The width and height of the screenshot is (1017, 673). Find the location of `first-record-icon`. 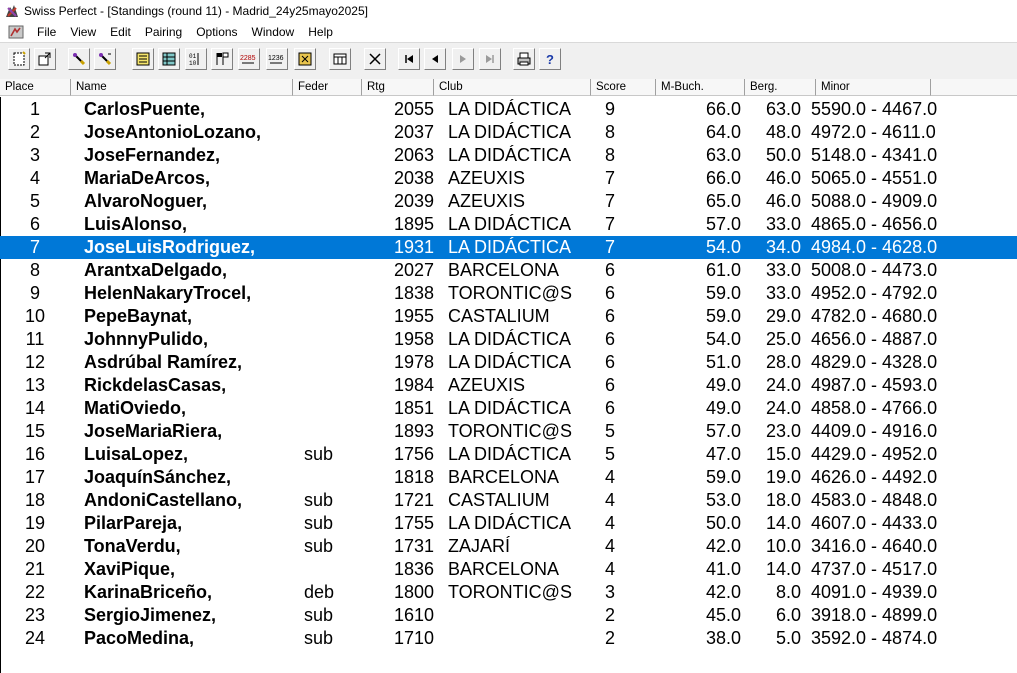

first-record-icon is located at coordinates (409, 59).